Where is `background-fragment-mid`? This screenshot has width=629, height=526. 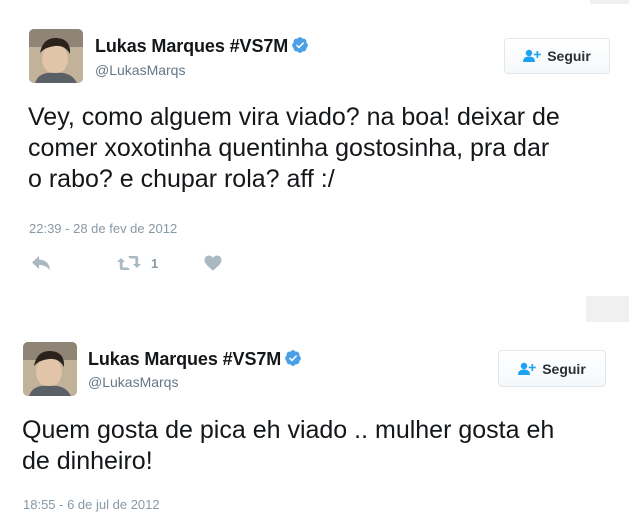 background-fragment-mid is located at coordinates (607, 309).